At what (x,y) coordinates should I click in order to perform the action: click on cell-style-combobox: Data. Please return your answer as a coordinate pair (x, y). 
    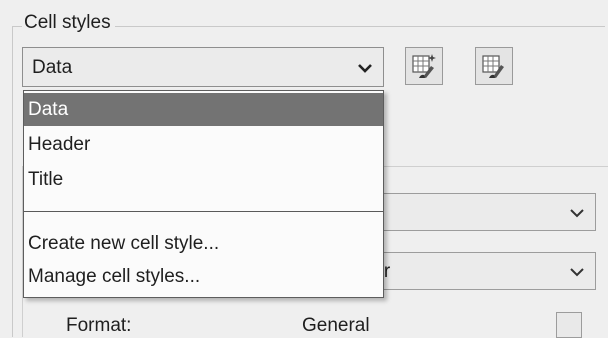
    Looking at the image, I should click on (203, 67).